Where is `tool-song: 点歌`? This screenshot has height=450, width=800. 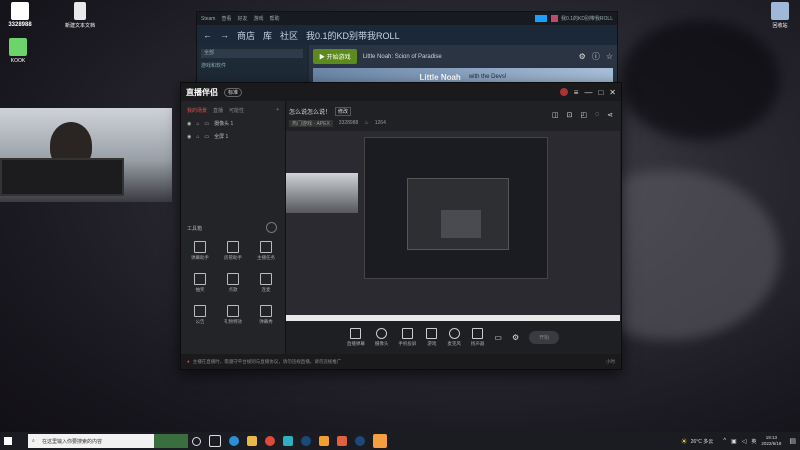 tool-song: 点歌 is located at coordinates (233, 283).